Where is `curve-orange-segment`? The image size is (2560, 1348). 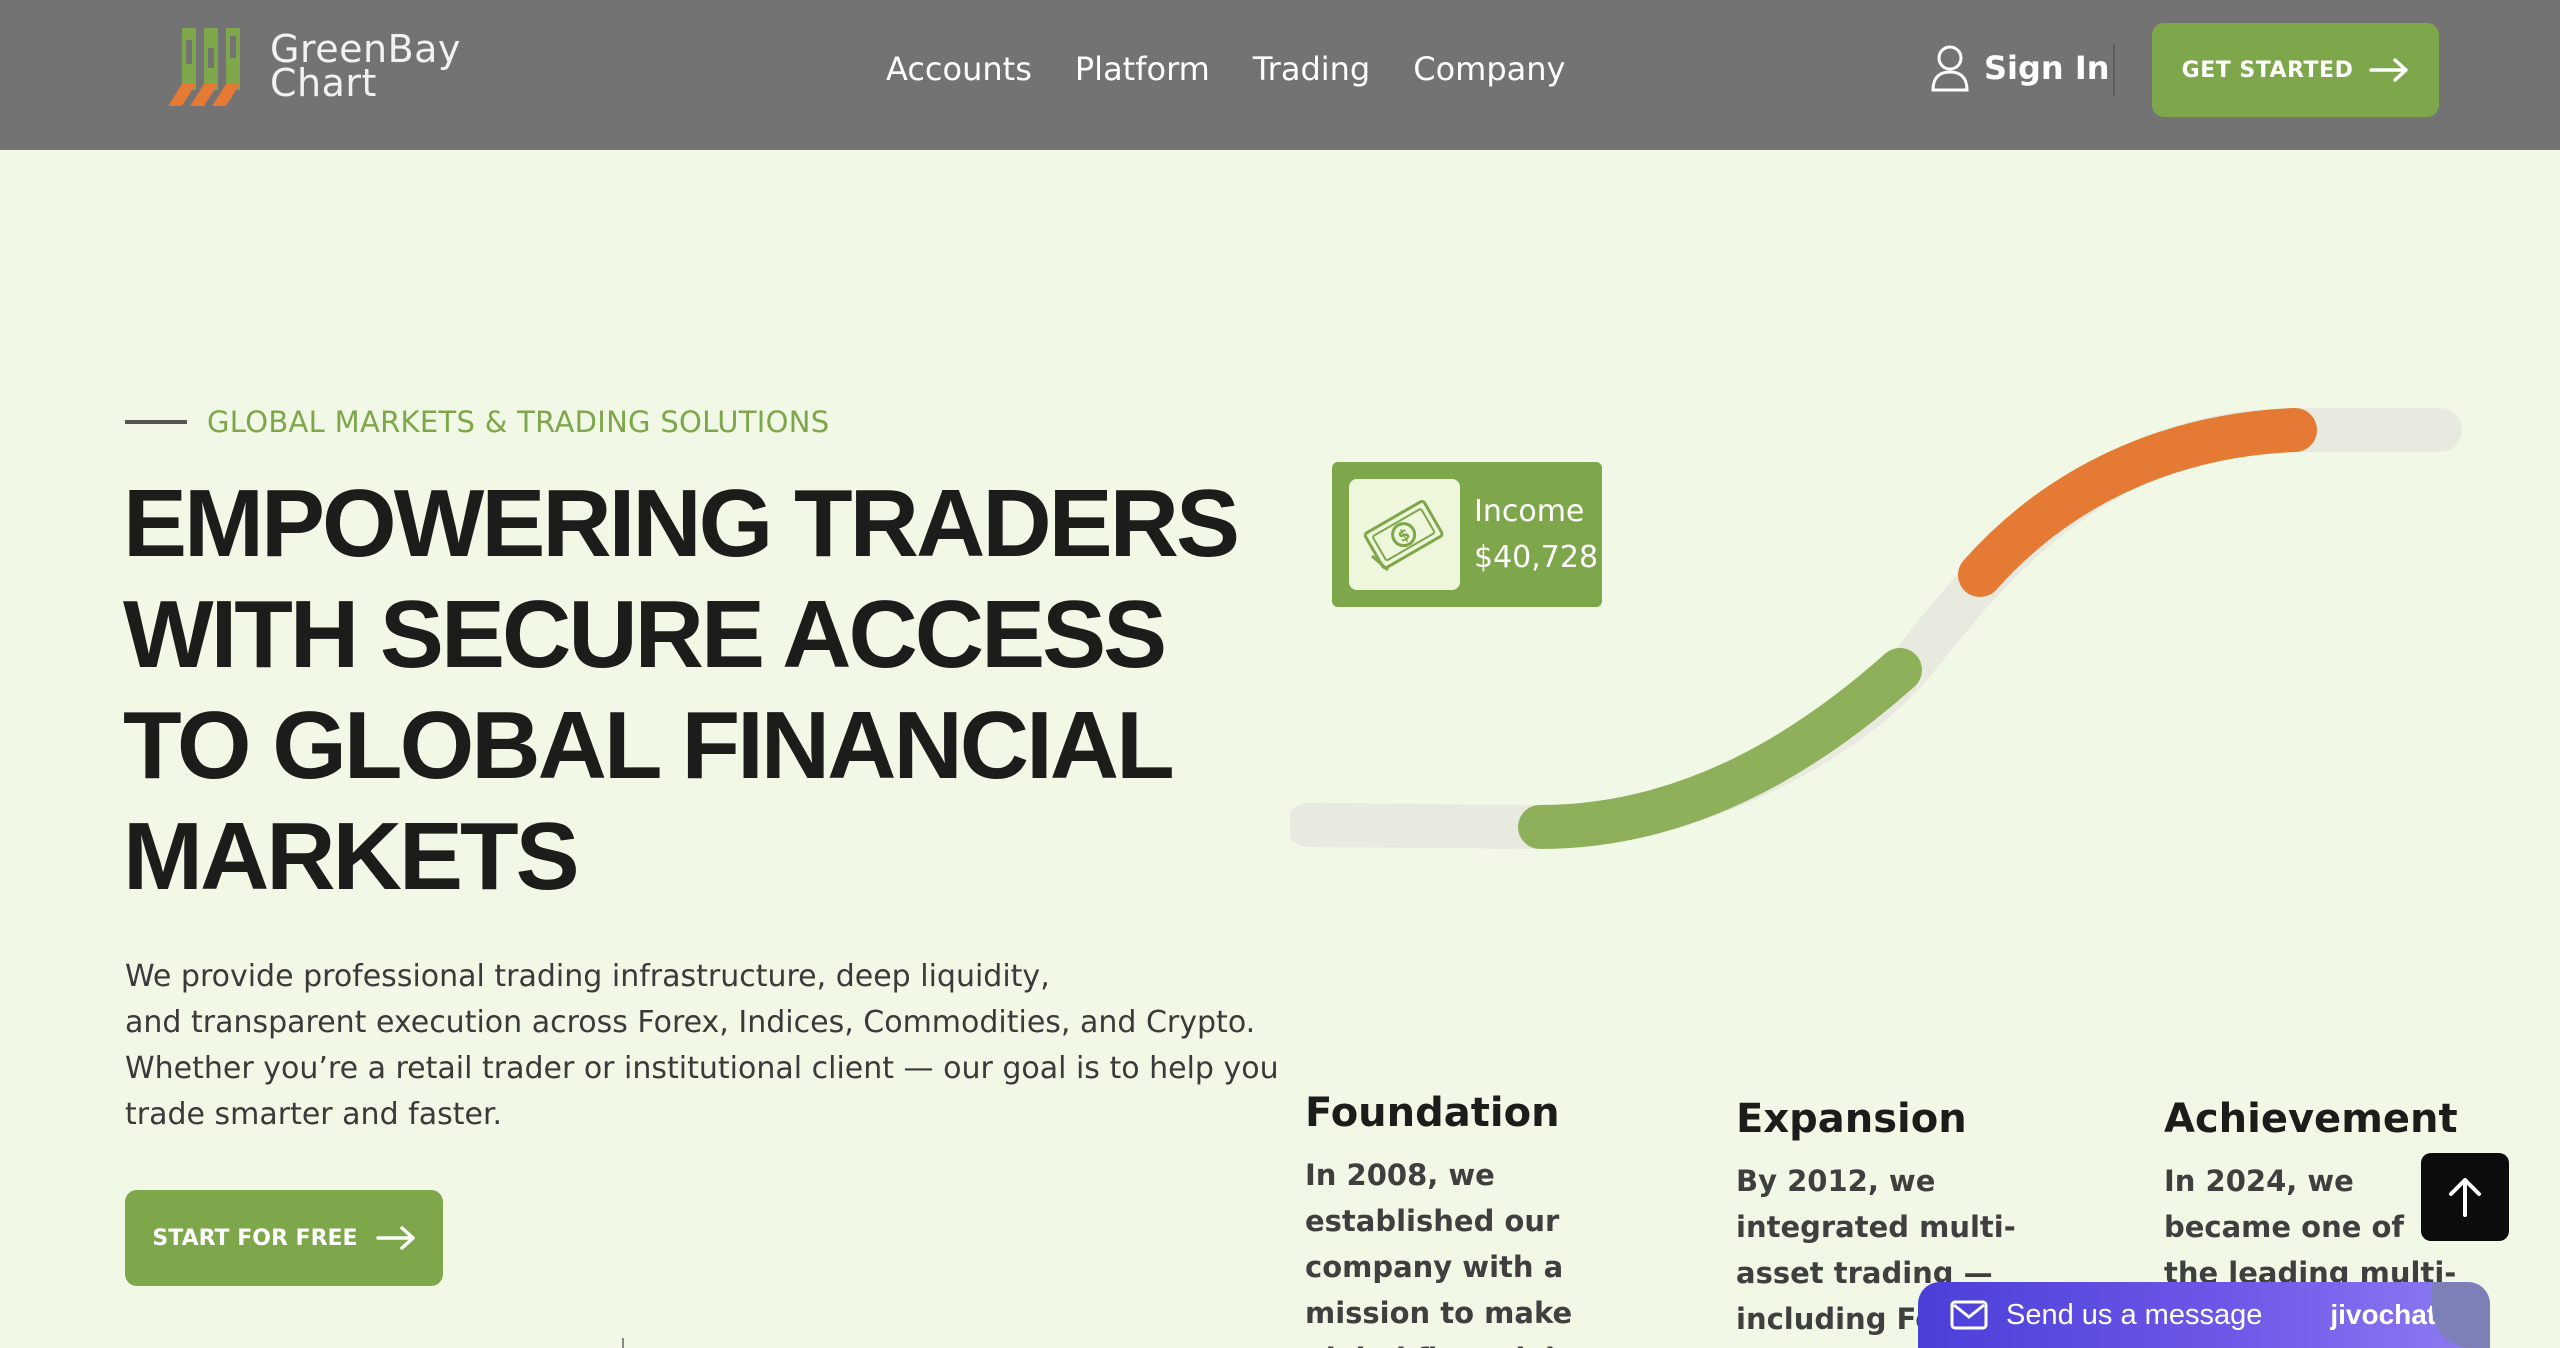 curve-orange-segment is located at coordinates (2137, 502).